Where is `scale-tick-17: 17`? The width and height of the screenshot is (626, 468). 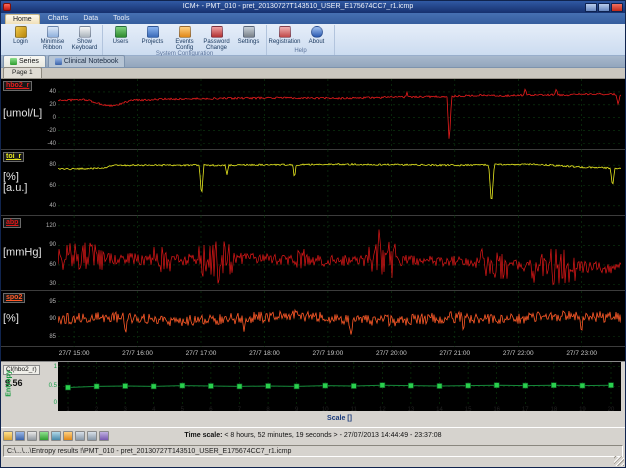 scale-tick-17: 17 is located at coordinates (525, 410).